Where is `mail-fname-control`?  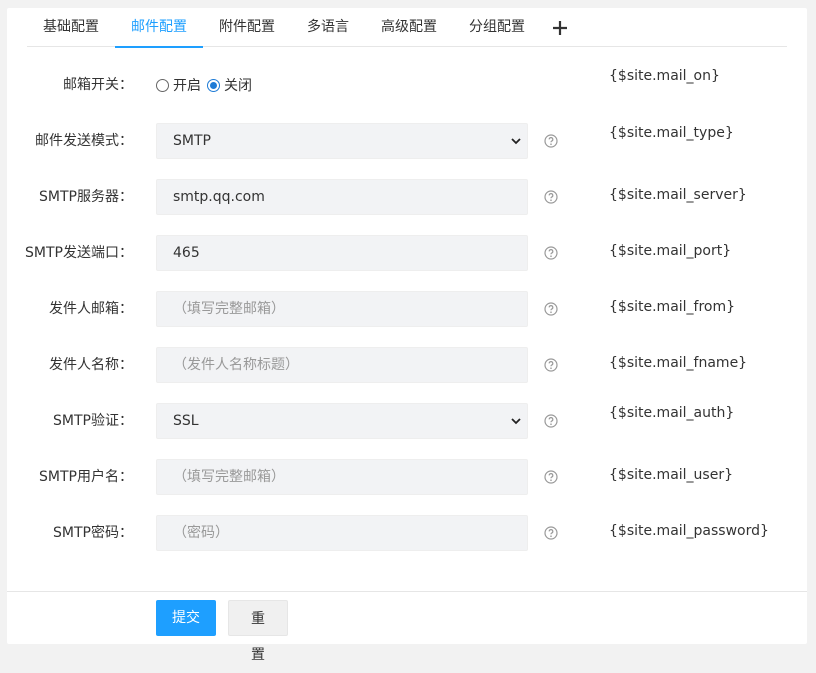
mail-fname-control is located at coordinates (342, 365).